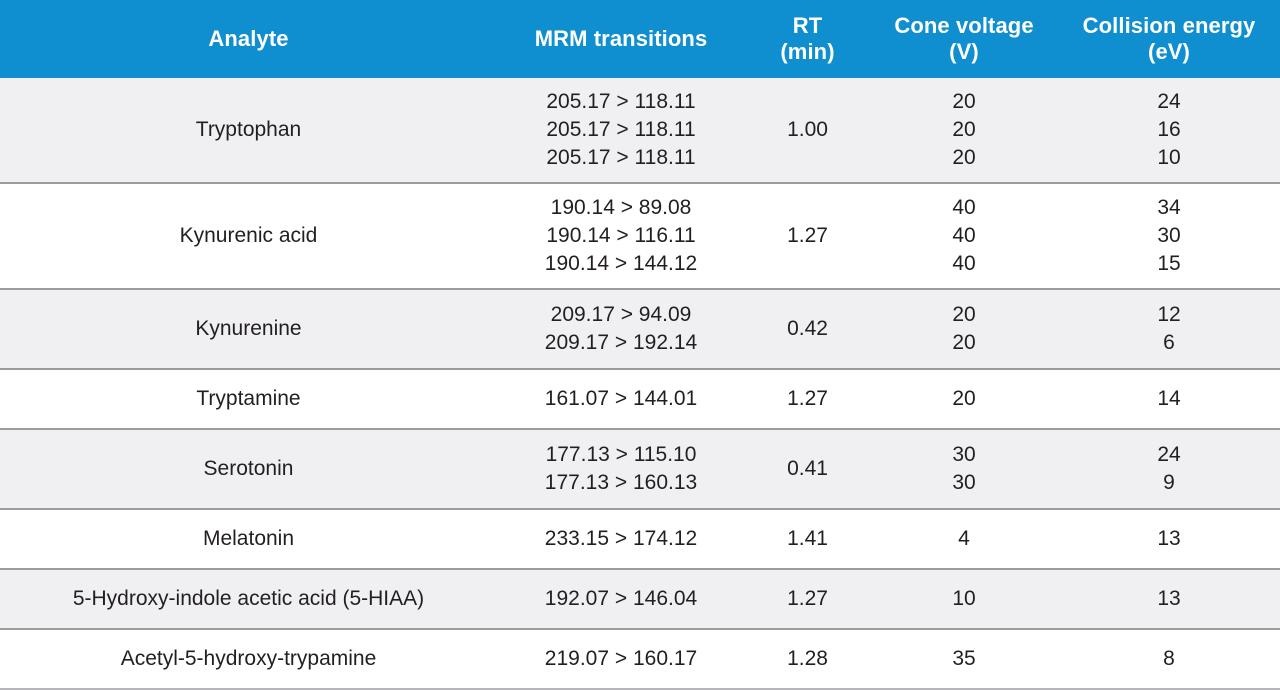  I want to click on cell-collision-energy: 8, so click(1169, 659).